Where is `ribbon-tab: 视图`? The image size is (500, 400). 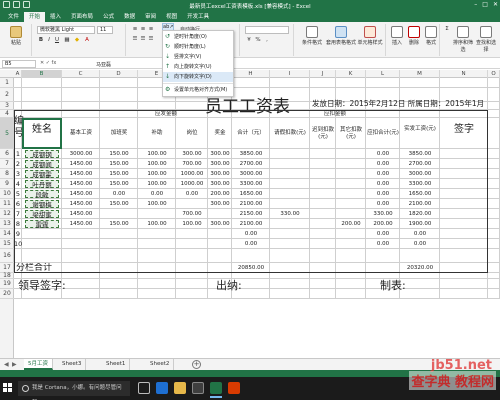 ribbon-tab: 视图 is located at coordinates (171, 17).